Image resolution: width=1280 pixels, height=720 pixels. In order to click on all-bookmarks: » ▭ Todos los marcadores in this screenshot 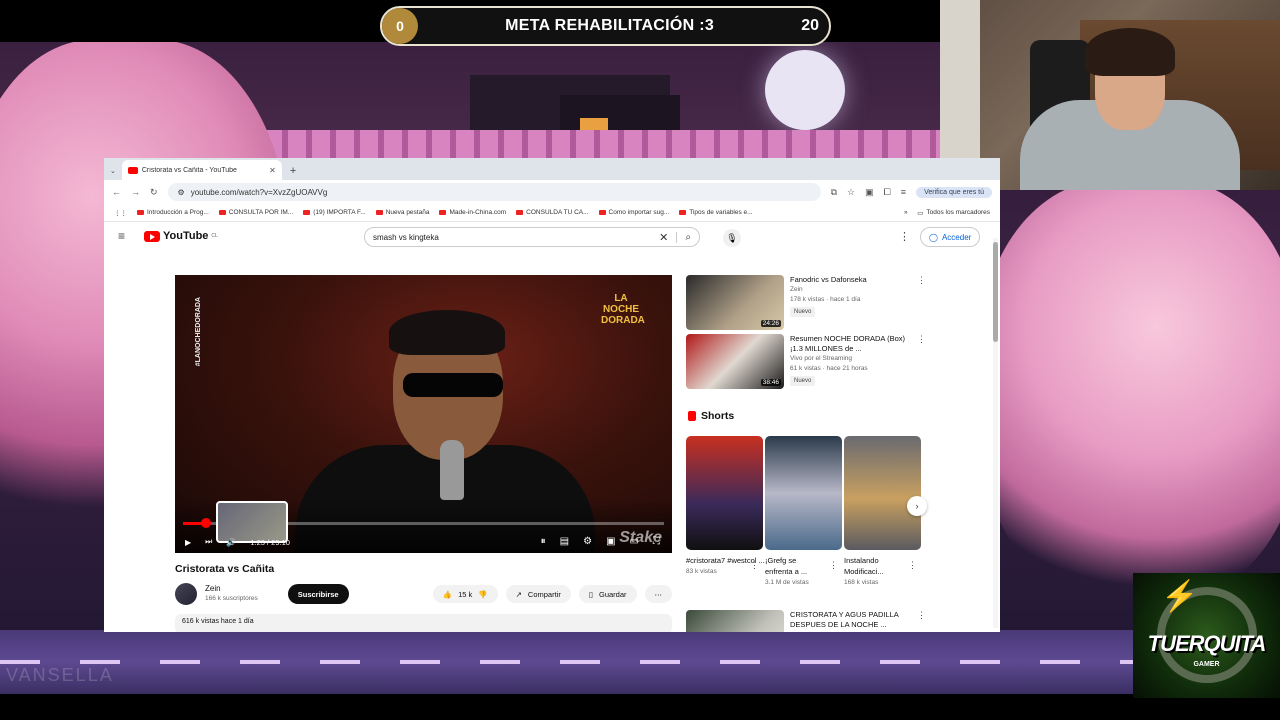, I will do `click(947, 213)`.